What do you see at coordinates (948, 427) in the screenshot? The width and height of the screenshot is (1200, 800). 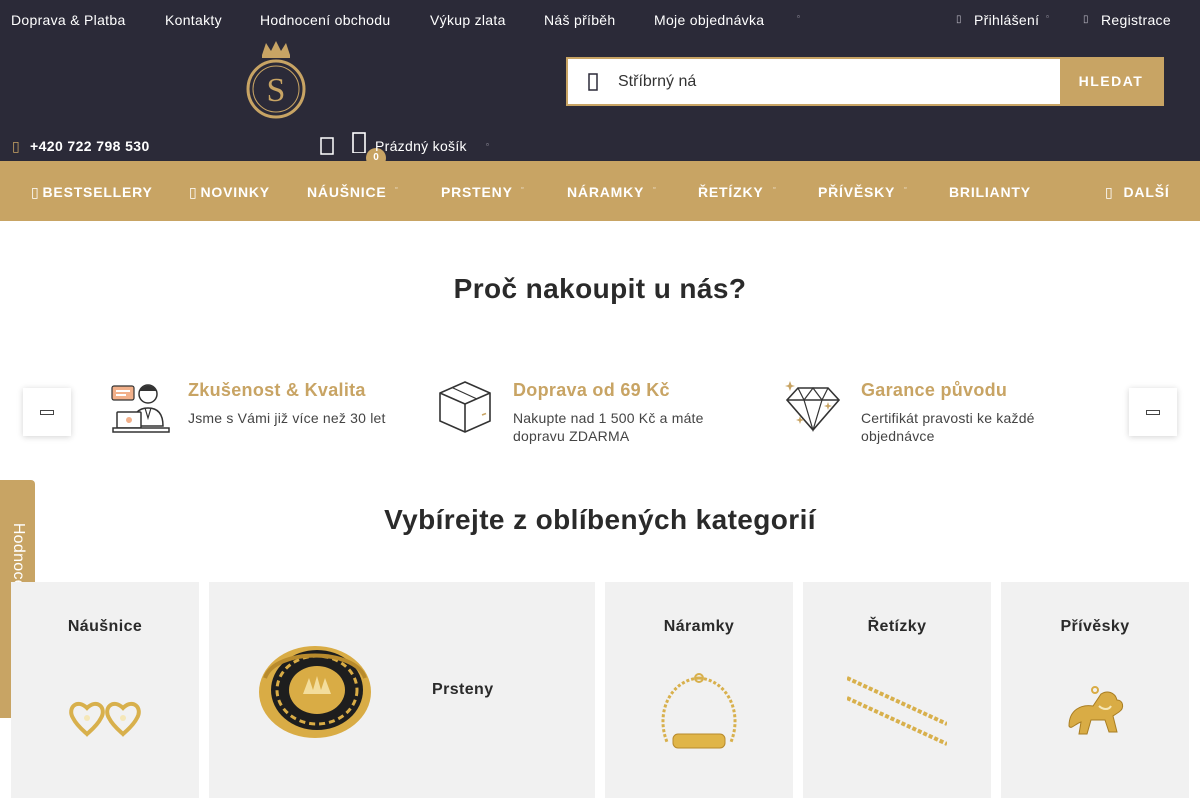 I see `feature-text: Certifikát pravosti ke každé objednávce` at bounding box center [948, 427].